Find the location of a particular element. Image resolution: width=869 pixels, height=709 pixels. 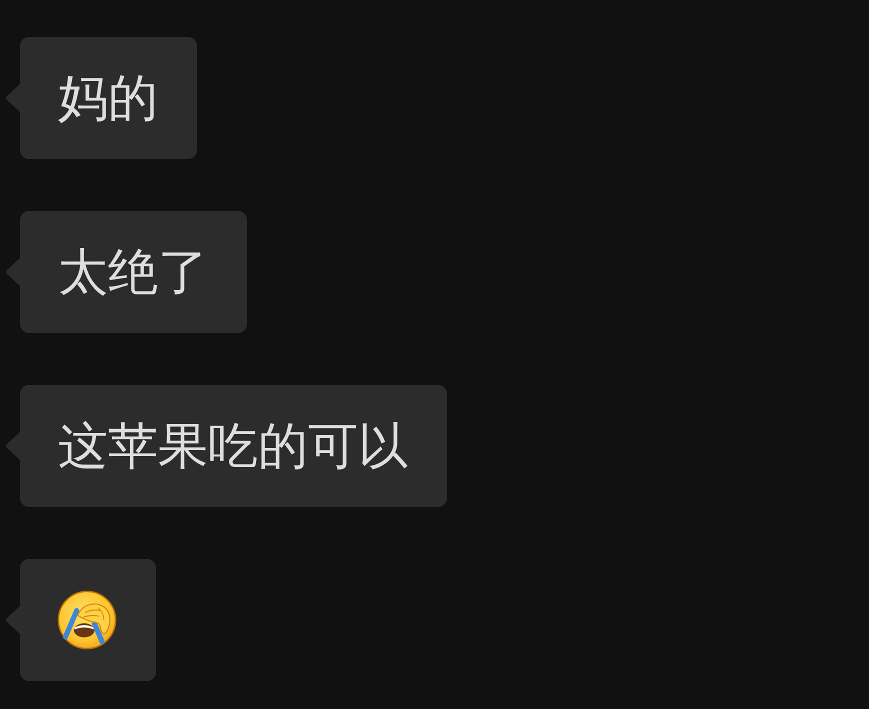

facepalm-crying-emoji-icon is located at coordinates (87, 620).